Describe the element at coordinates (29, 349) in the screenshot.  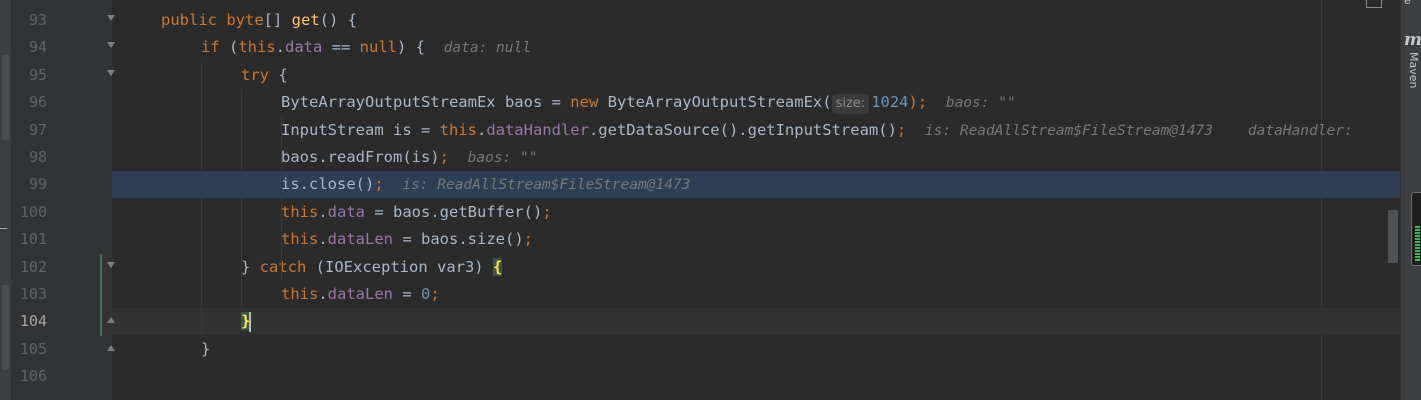
I see `line-number: 105` at that location.